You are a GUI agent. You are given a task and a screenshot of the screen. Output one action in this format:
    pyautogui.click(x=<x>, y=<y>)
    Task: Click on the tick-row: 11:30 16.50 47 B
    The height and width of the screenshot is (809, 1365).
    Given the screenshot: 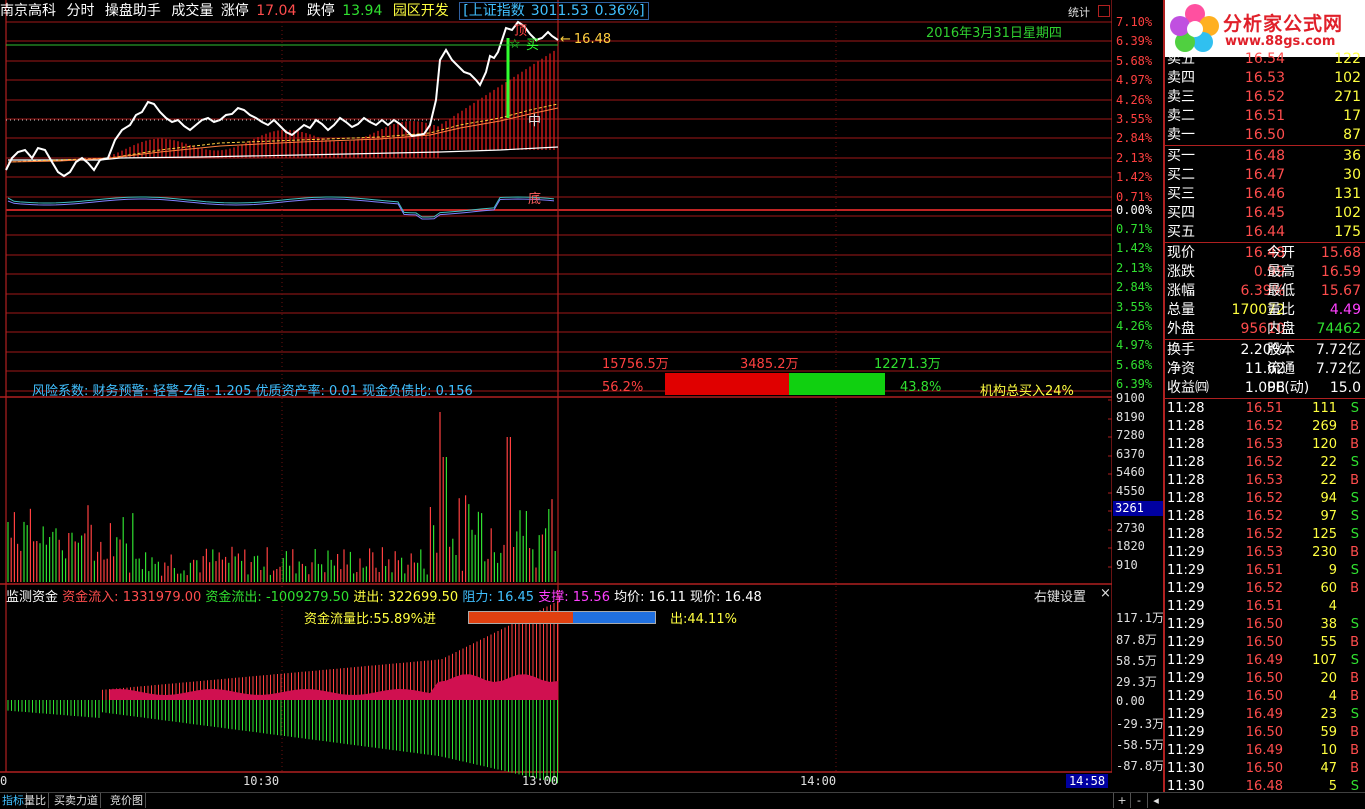 What is the action you would take?
    pyautogui.click(x=1265, y=769)
    